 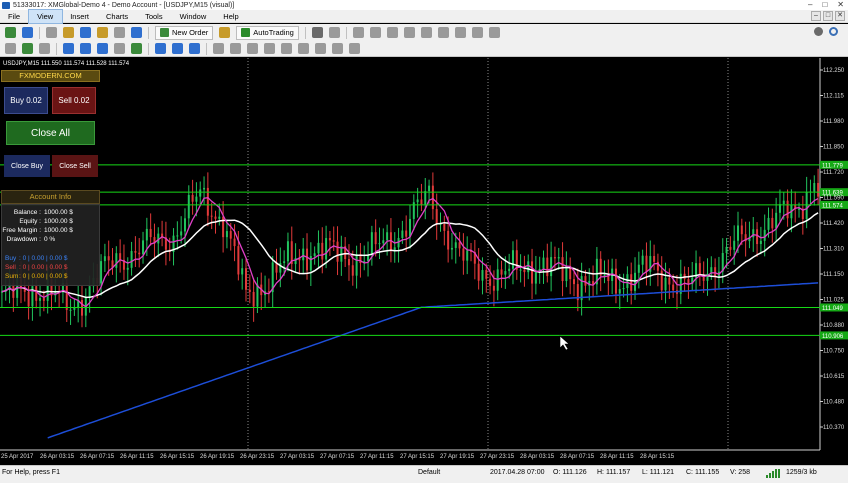 What do you see at coordinates (27, 166) in the screenshot?
I see `close-buy-button: Close Buy` at bounding box center [27, 166].